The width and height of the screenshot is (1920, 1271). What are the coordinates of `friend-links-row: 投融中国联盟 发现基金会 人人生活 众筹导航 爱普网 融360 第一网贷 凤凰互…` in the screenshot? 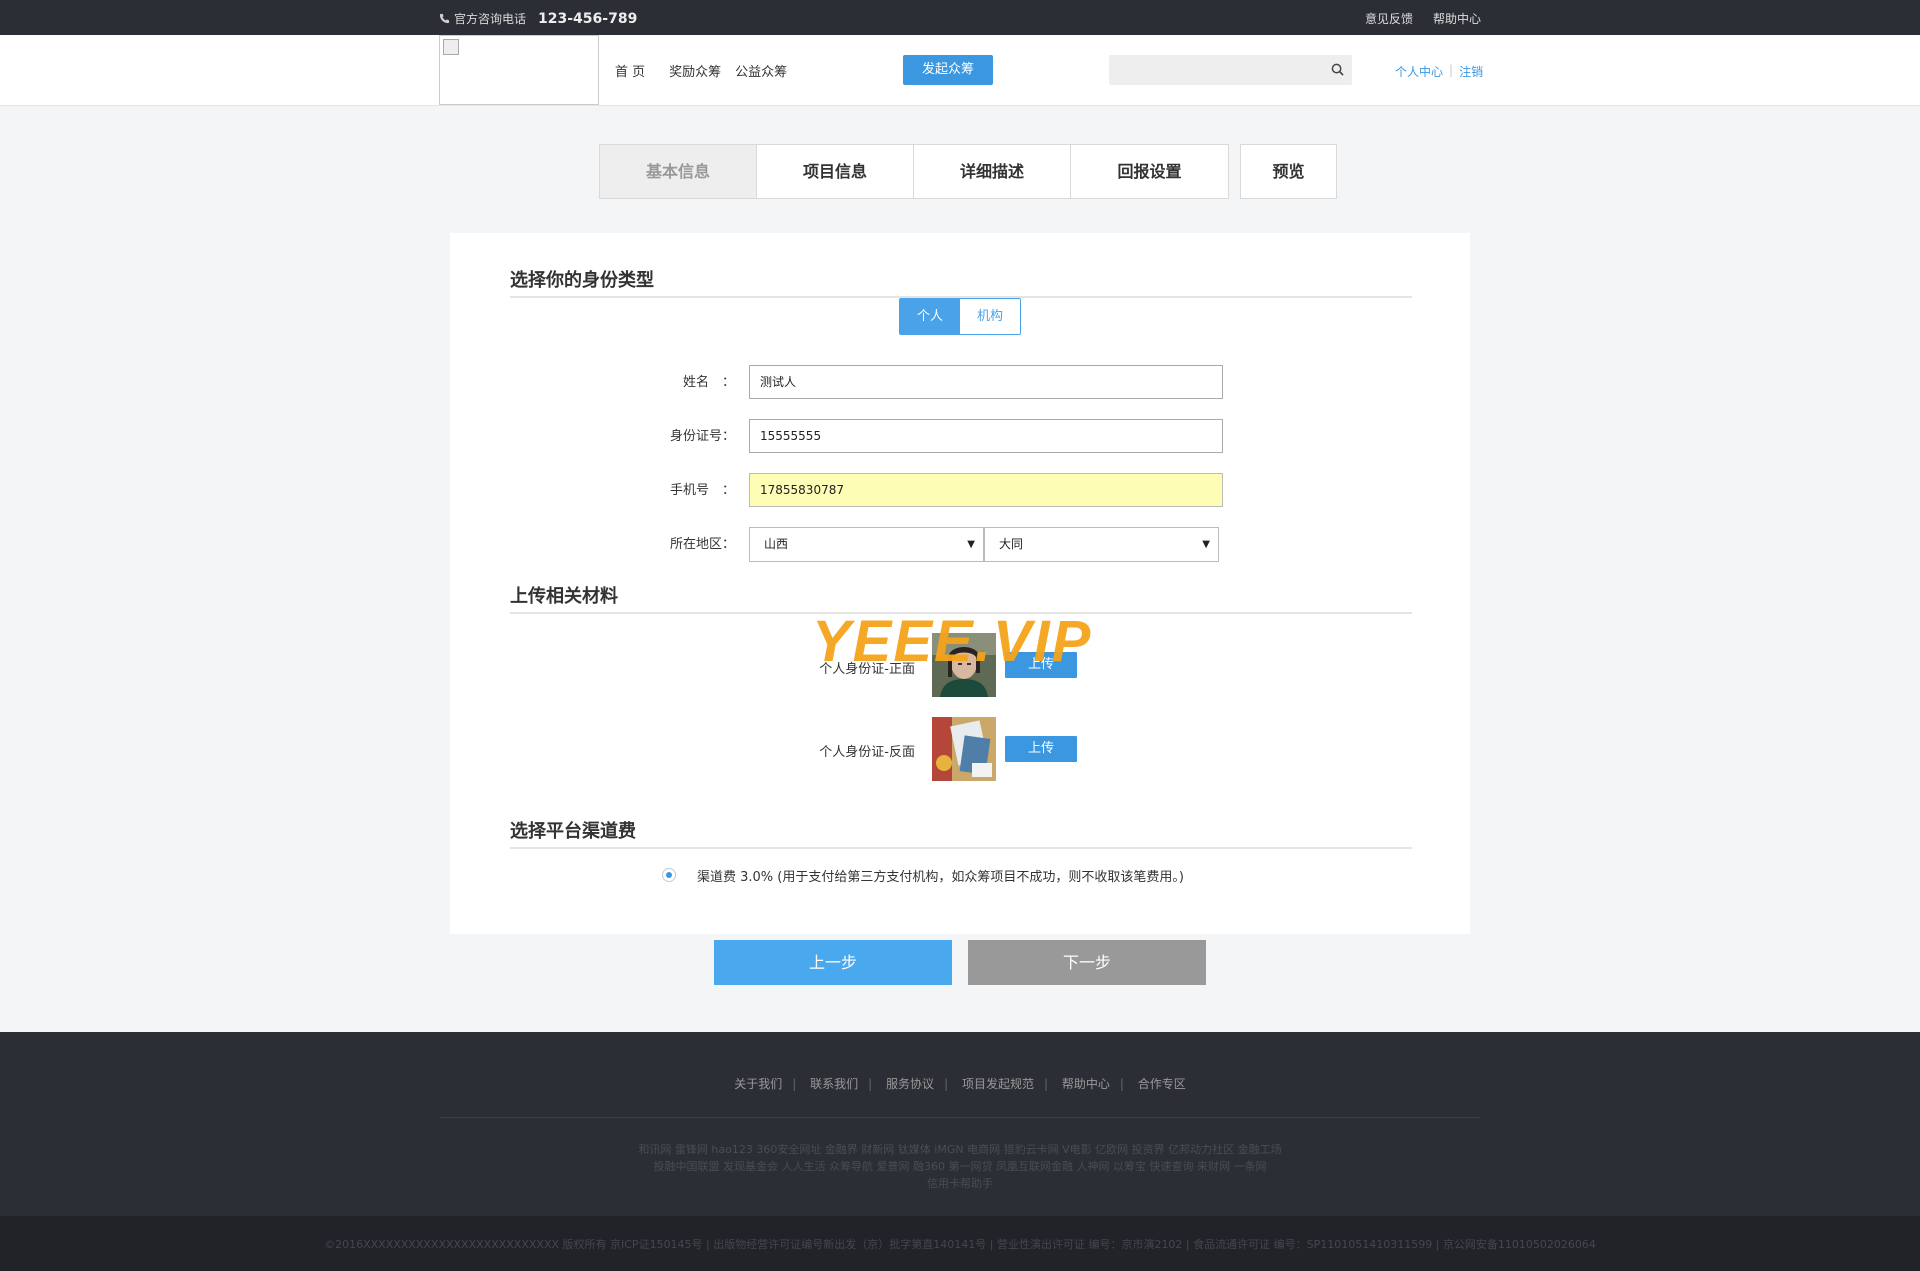 It's located at (960, 1166).